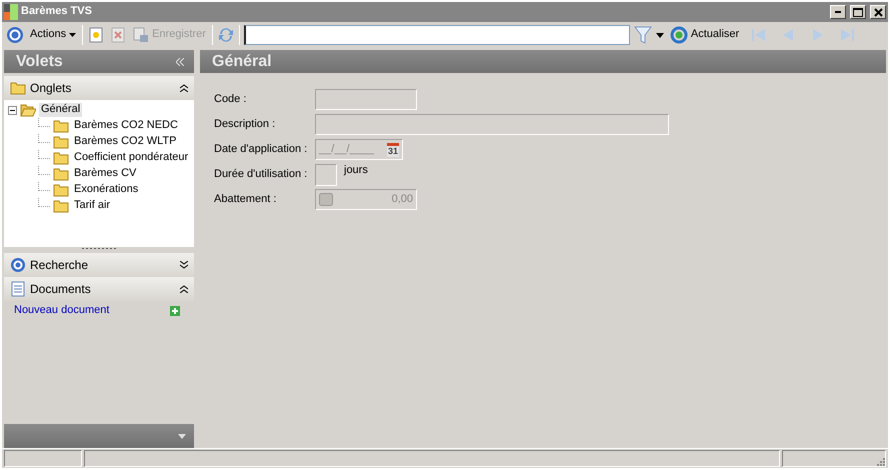  What do you see at coordinates (60, 110) in the screenshot?
I see `tree-item: Général` at bounding box center [60, 110].